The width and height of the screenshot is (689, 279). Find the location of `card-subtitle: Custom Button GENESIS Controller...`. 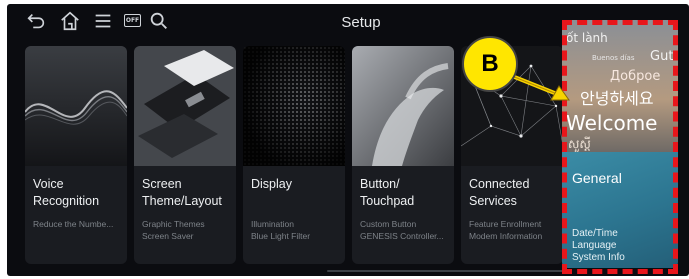

card-subtitle: Custom Button GENESIS Controller... is located at coordinates (402, 230).